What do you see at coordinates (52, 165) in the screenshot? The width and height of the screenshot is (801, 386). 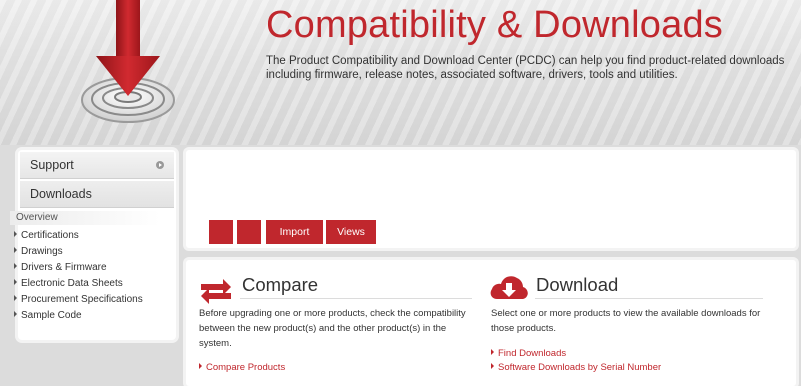 I see `sidebar-support-label: Support` at bounding box center [52, 165].